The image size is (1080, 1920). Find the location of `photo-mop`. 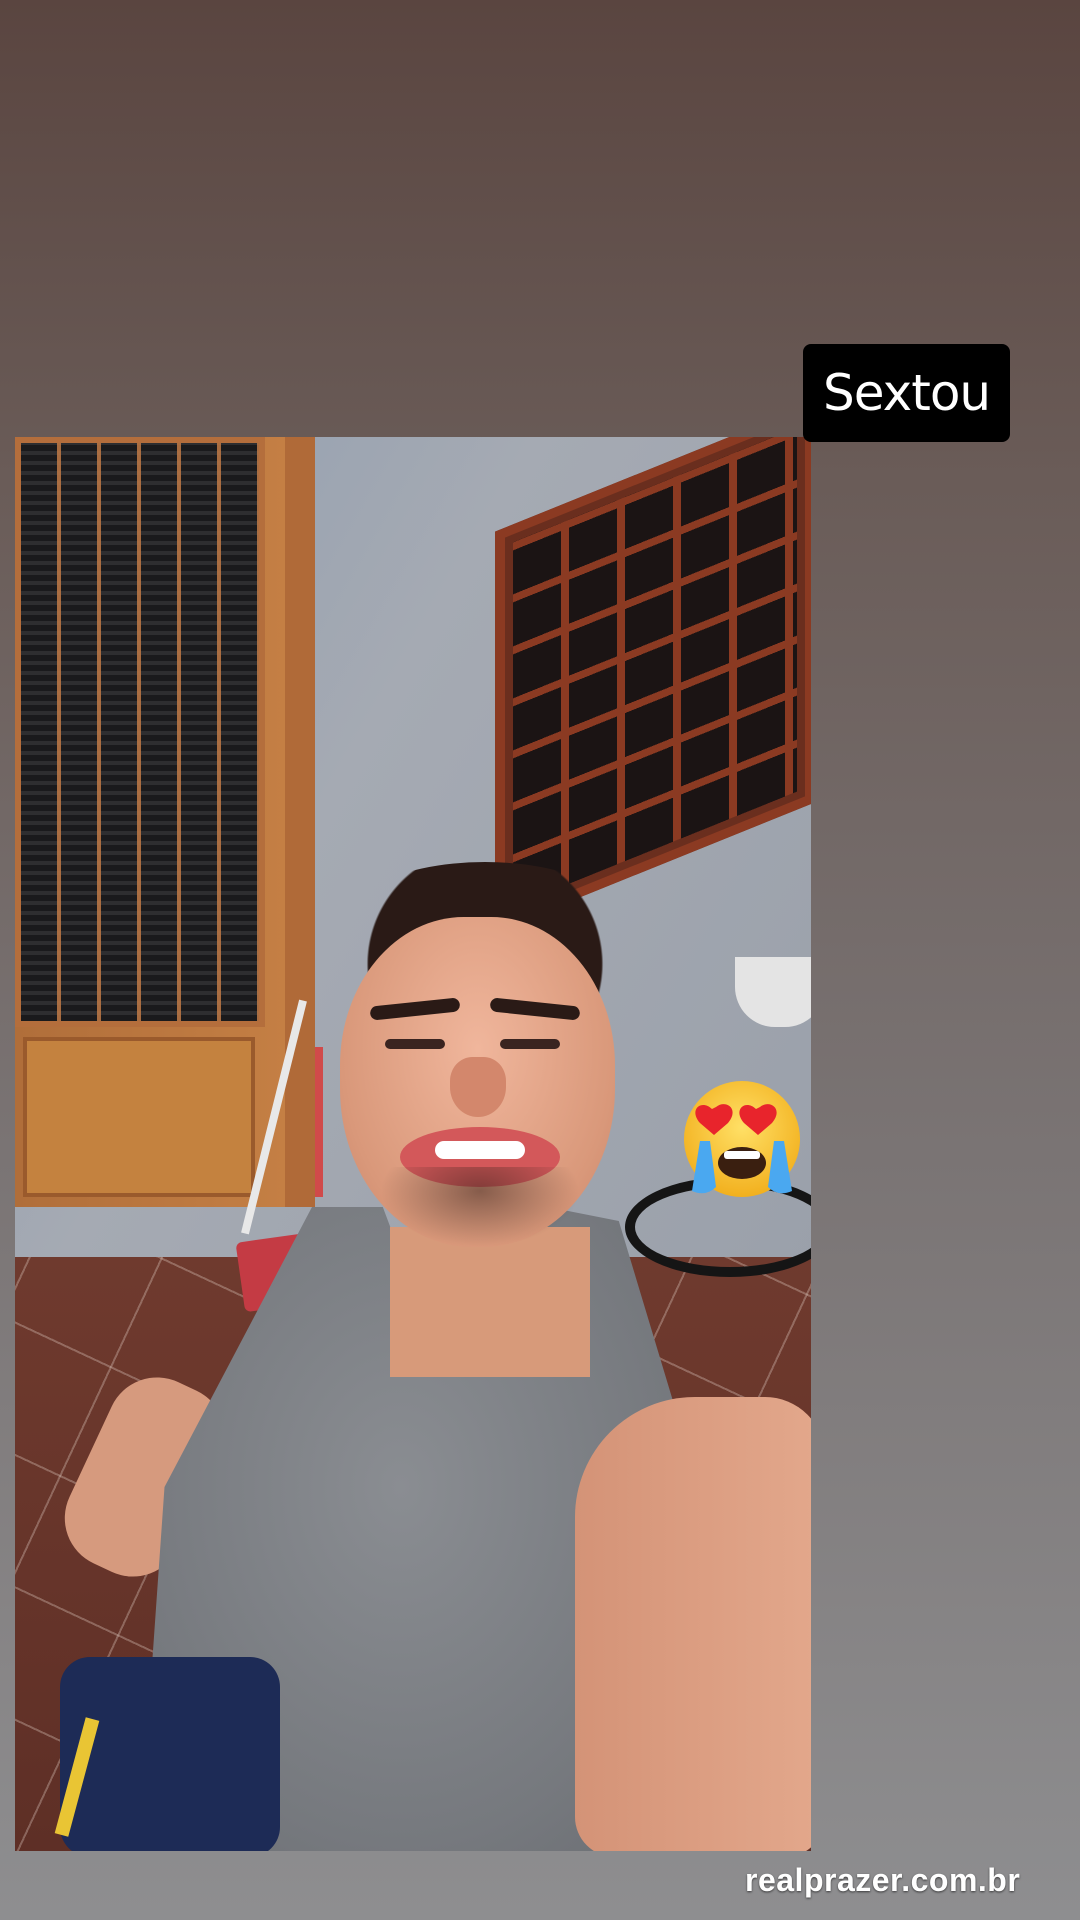

photo-mop is located at coordinates (319, 1122).